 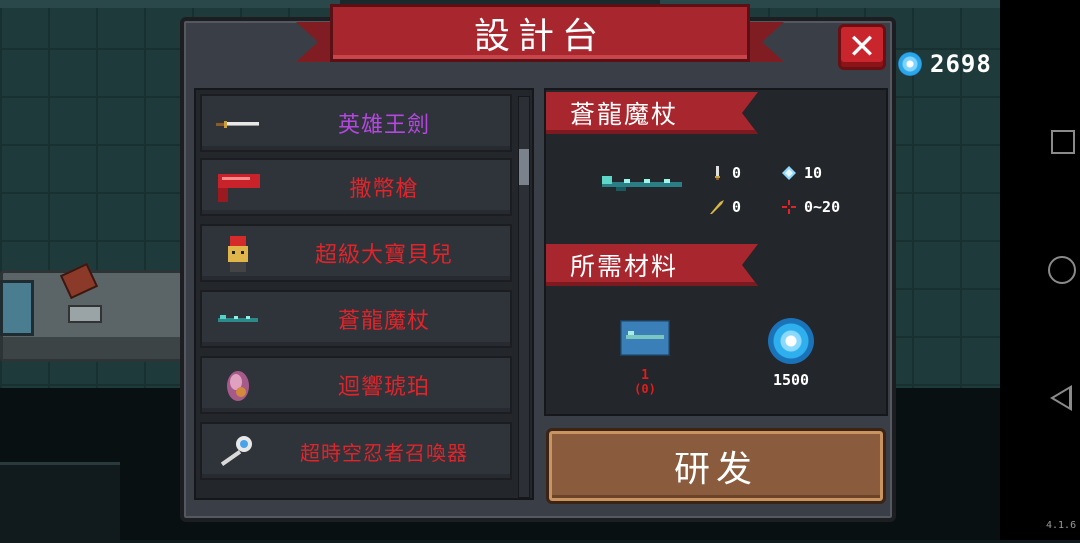 I want to click on gem-cost: 1500, so click(x=791, y=380).